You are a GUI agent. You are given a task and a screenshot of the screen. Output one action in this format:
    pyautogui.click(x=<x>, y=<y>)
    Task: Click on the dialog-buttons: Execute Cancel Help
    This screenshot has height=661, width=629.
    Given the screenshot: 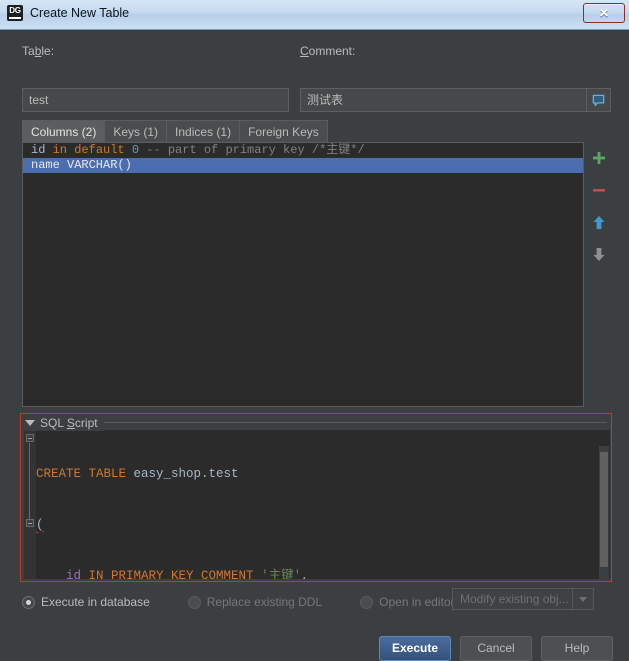 What is the action you would take?
    pyautogui.click(x=495, y=648)
    